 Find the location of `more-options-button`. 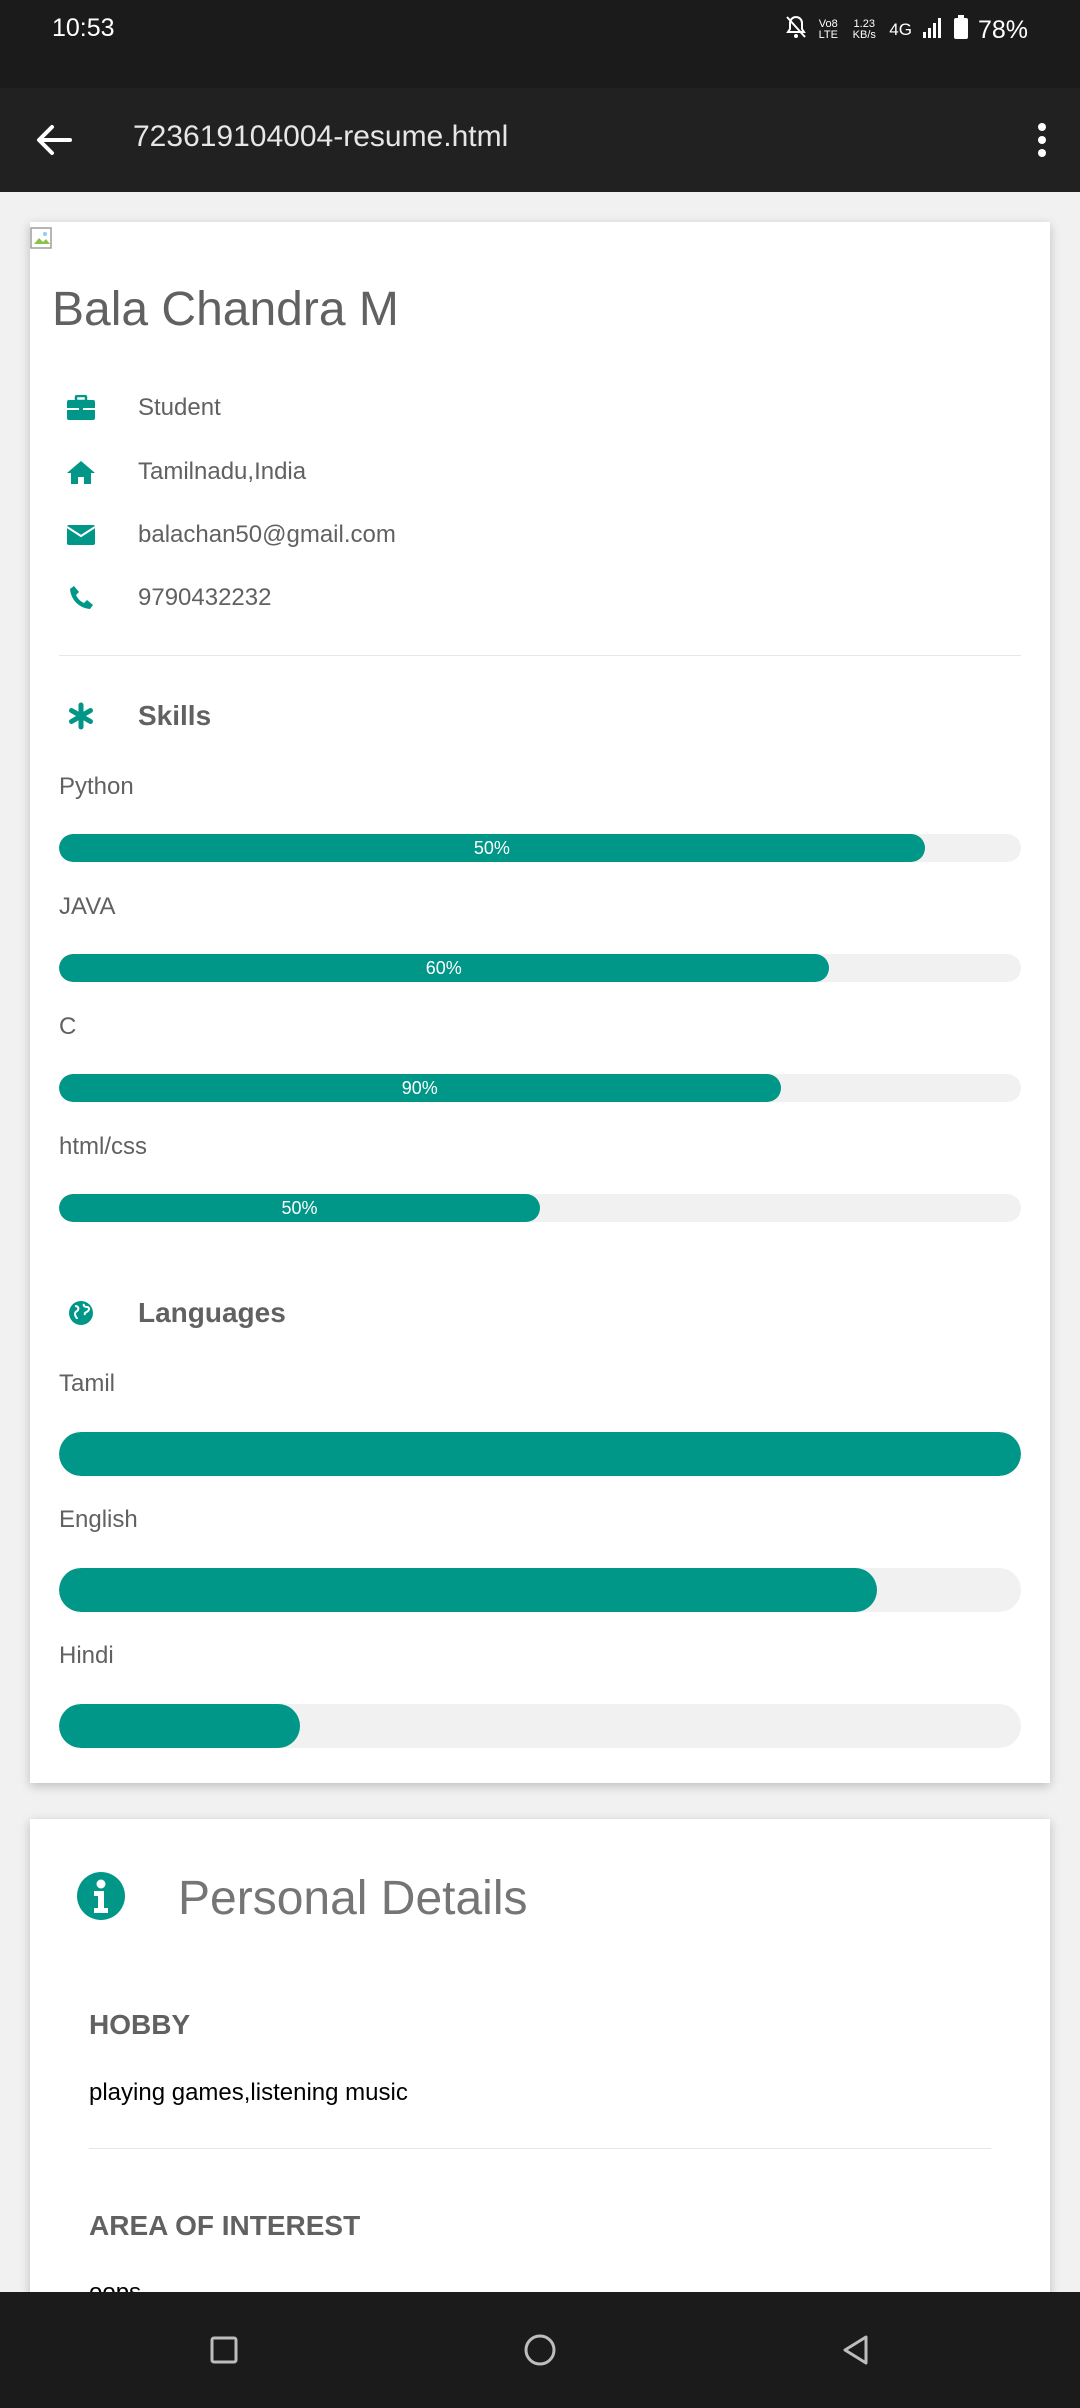

more-options-button is located at coordinates (1042, 140).